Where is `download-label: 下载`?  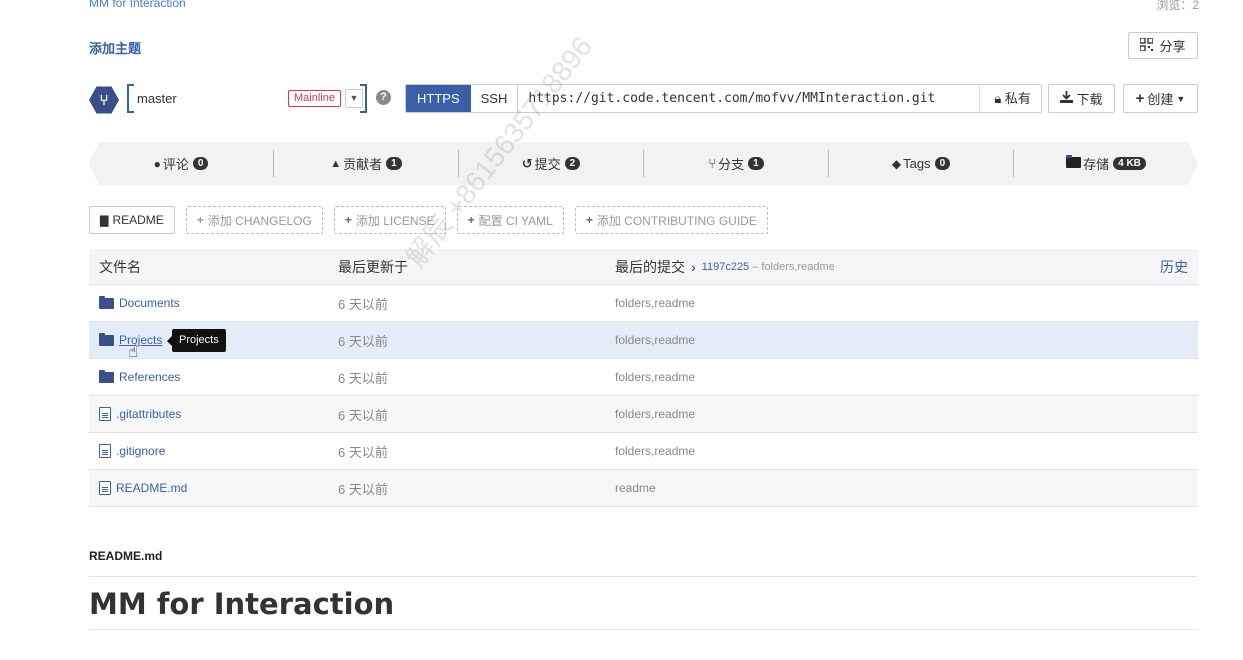 download-label: 下载 is located at coordinates (1089, 99).